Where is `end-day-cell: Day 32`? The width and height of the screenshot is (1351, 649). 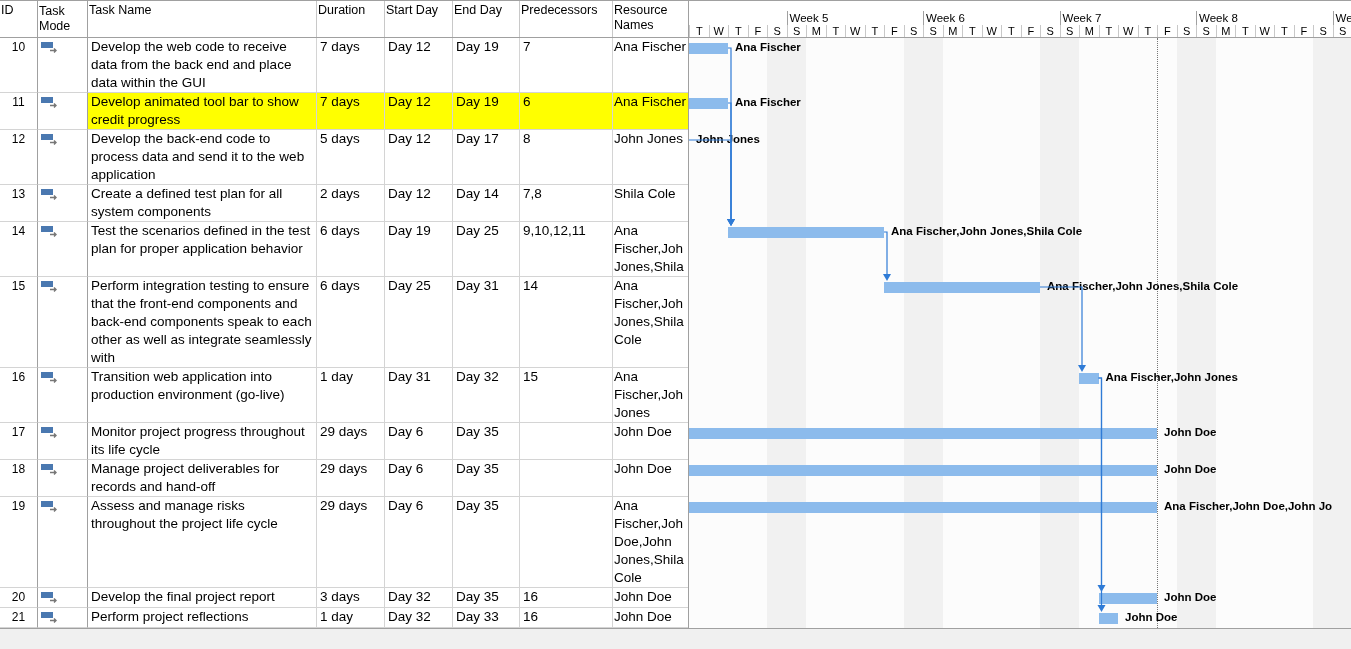 end-day-cell: Day 32 is located at coordinates (486, 395).